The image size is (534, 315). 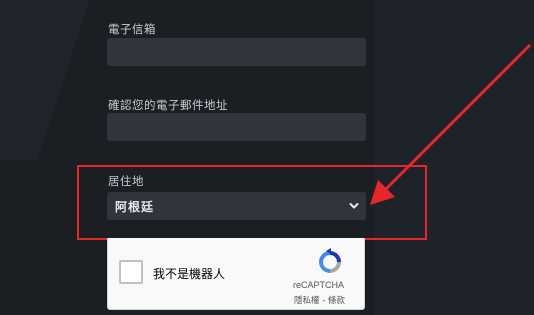 What do you see at coordinates (189, 274) in the screenshot?
I see `recaptcha-label: 我不是機器人` at bounding box center [189, 274].